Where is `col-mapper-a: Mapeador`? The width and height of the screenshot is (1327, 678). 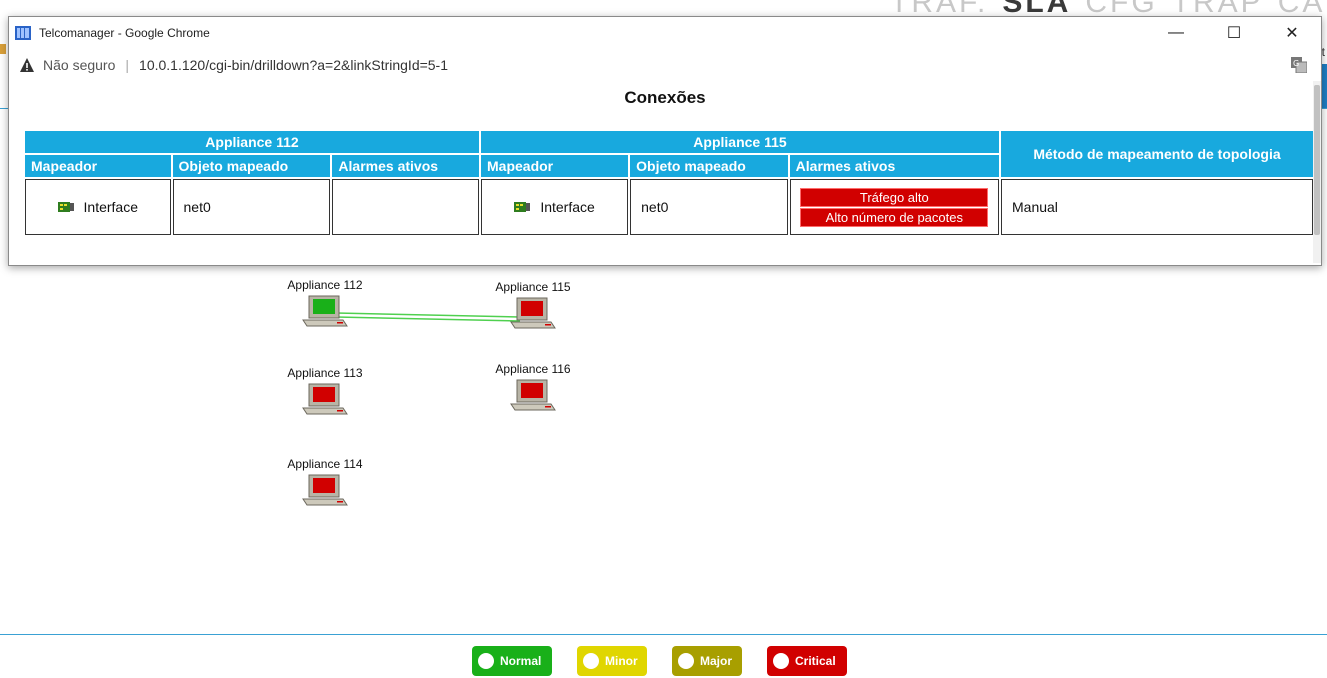 col-mapper-a: Mapeador is located at coordinates (98, 166).